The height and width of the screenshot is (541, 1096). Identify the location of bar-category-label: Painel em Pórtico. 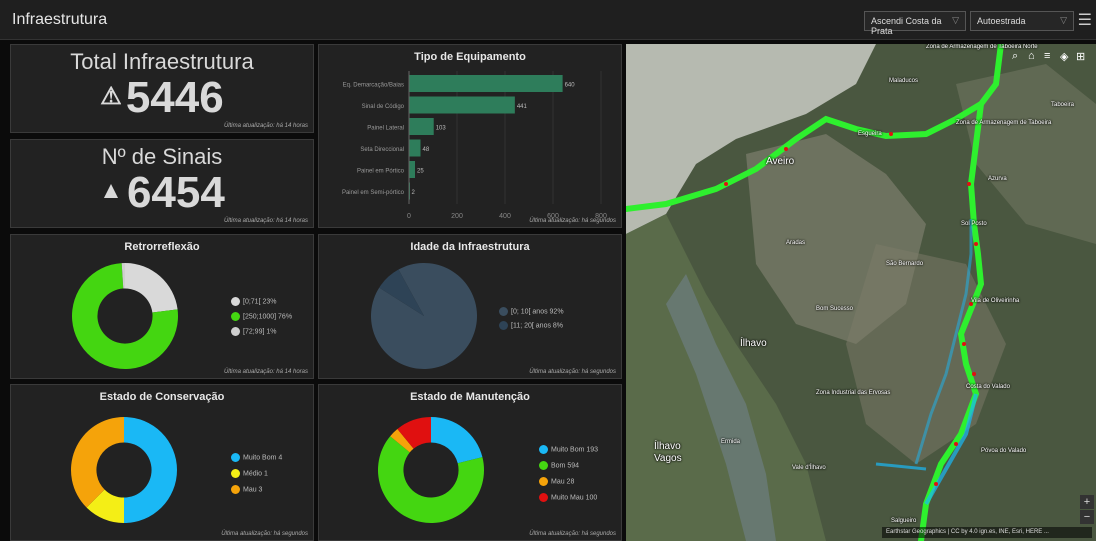
(381, 172).